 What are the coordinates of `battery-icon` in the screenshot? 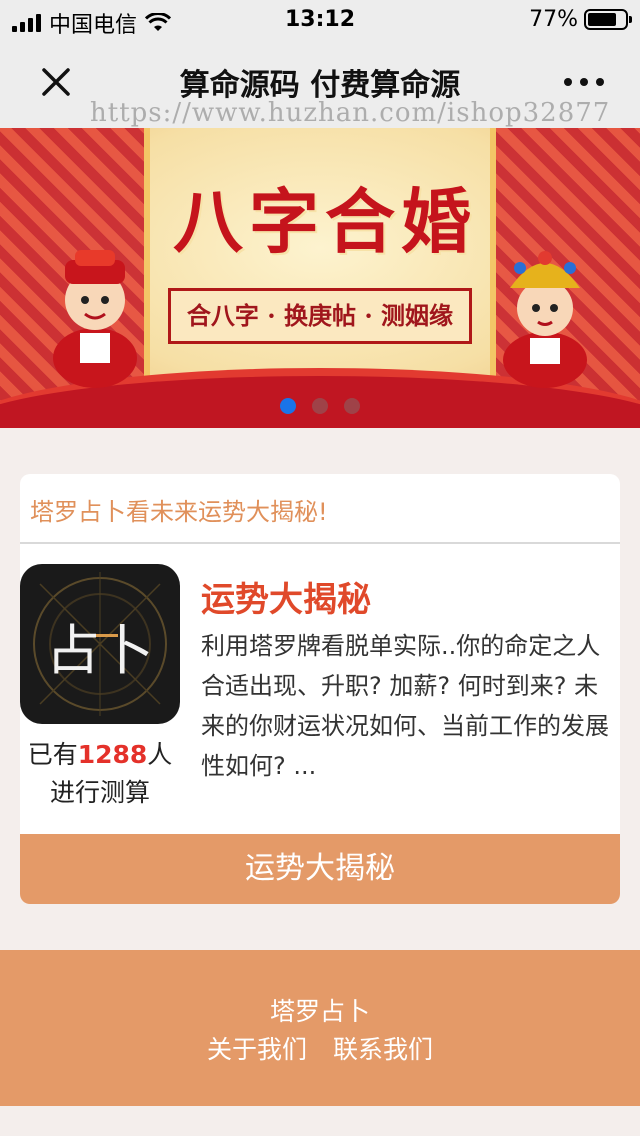 It's located at (608, 19).